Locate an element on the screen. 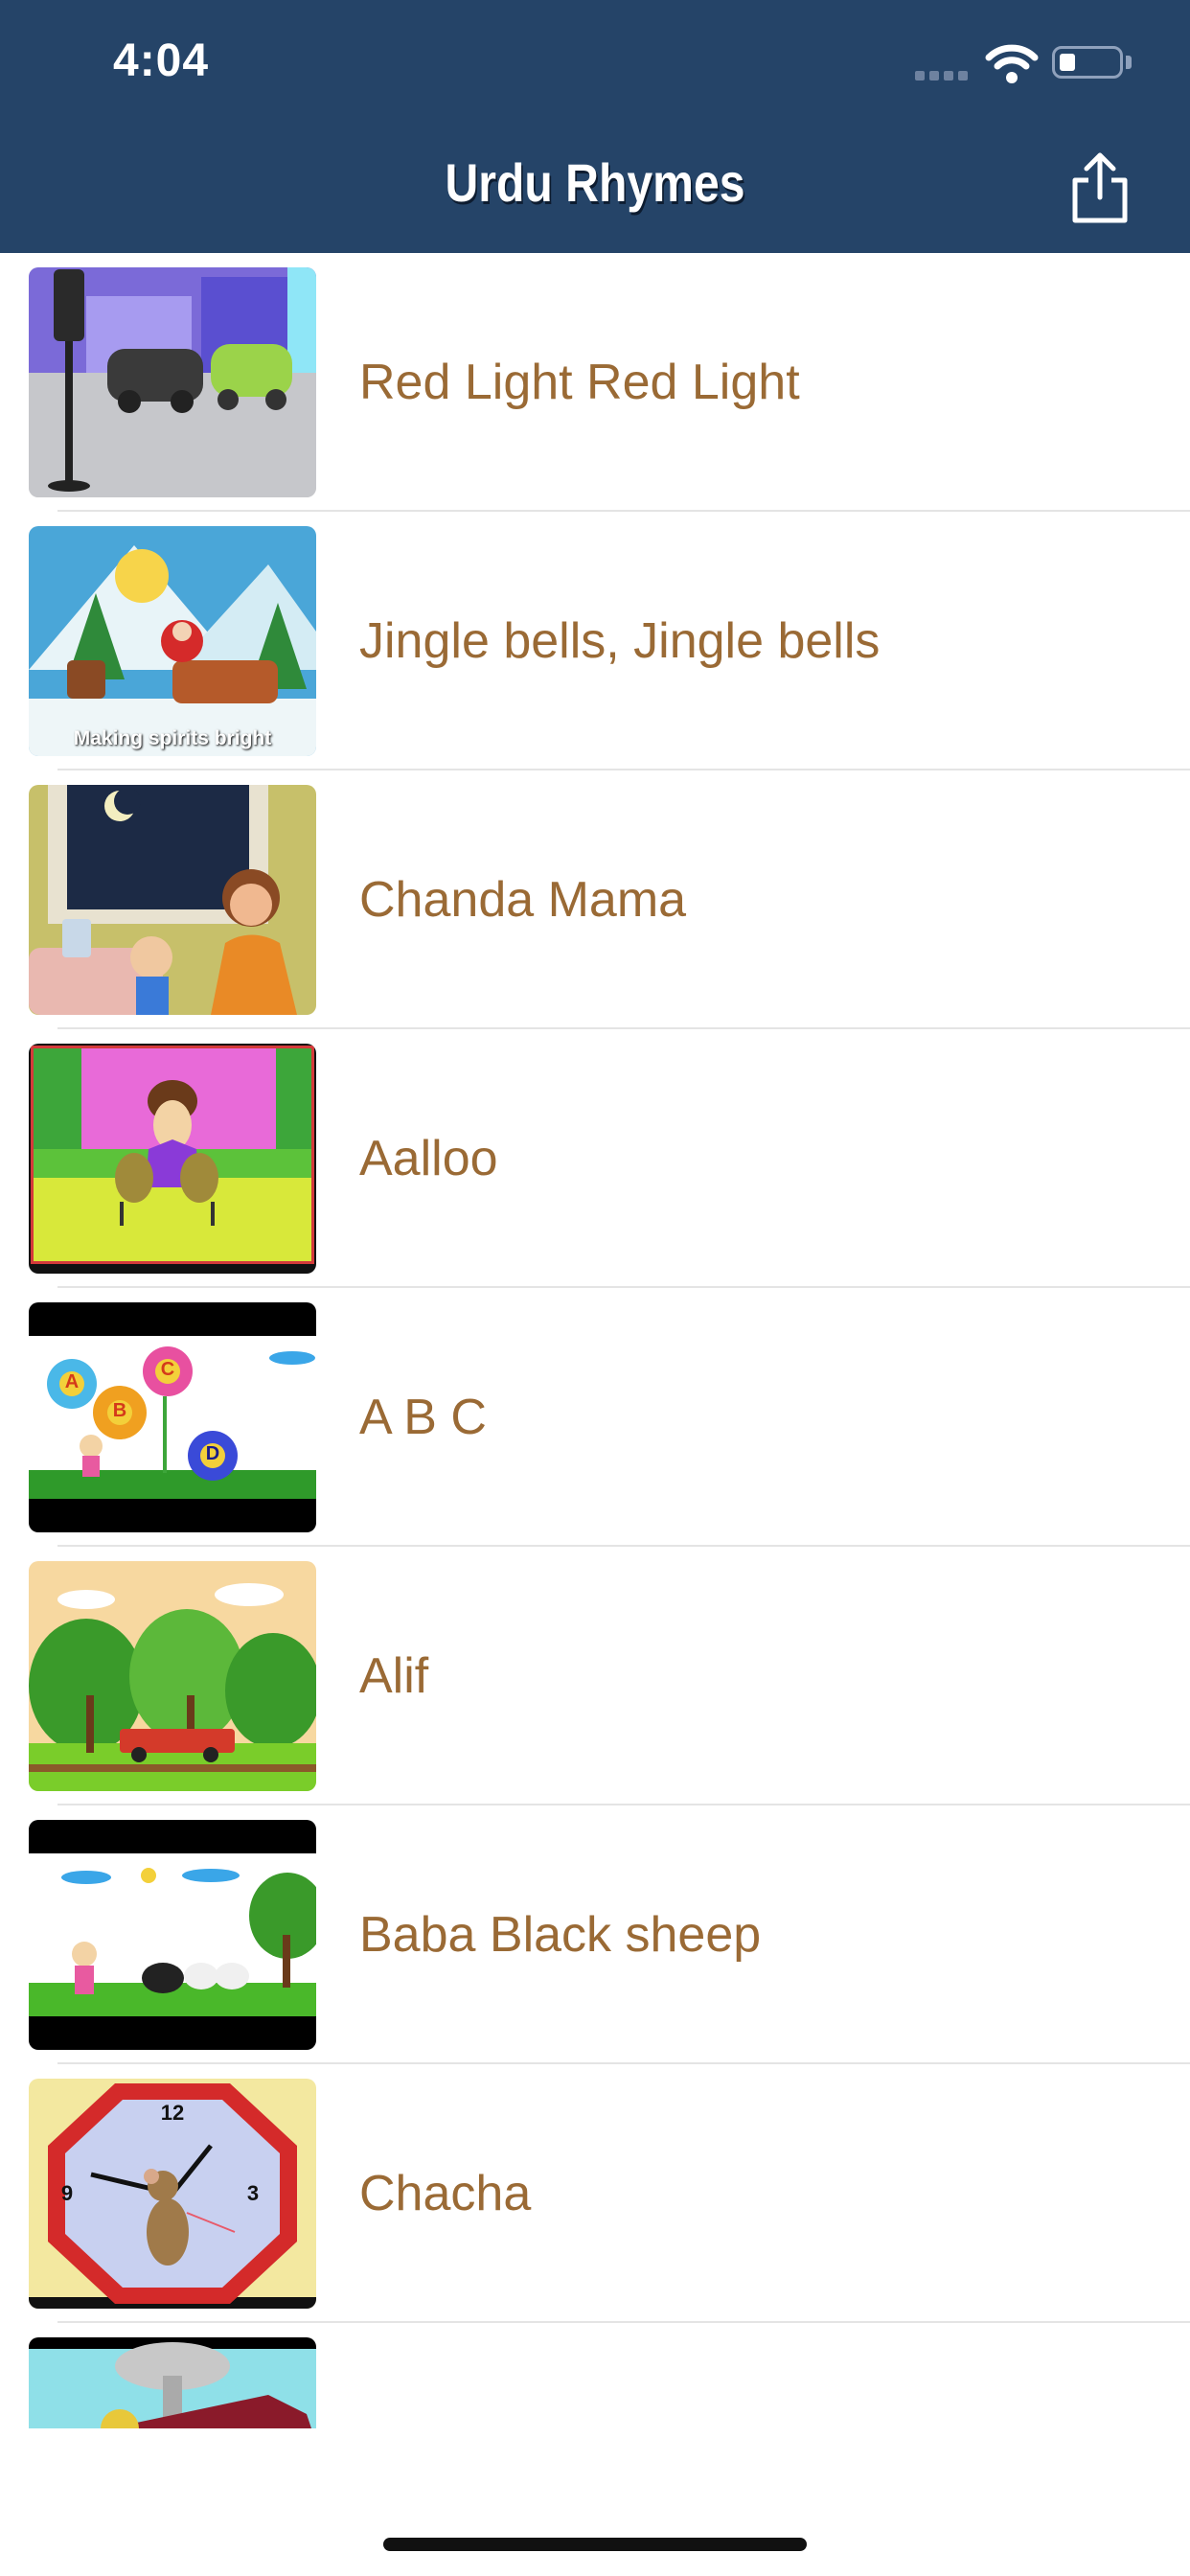 This screenshot has width=1190, height=2576. thumbnail-letter-a: A is located at coordinates (72, 1381).